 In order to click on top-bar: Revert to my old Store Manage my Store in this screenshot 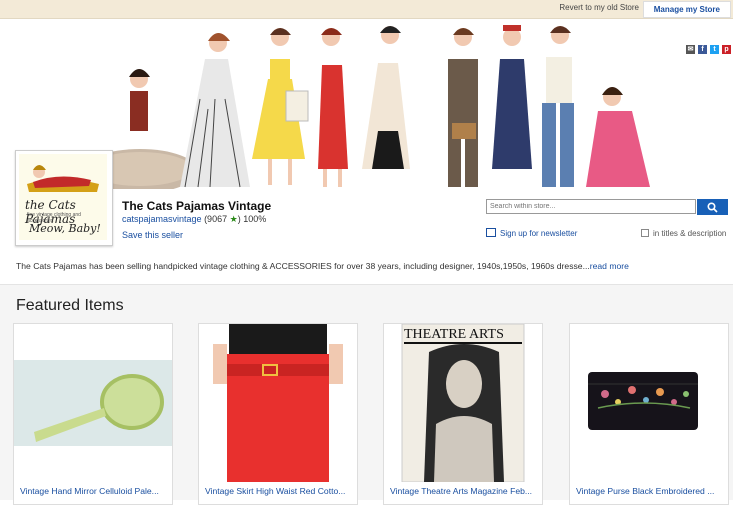, I will do `click(366, 9)`.